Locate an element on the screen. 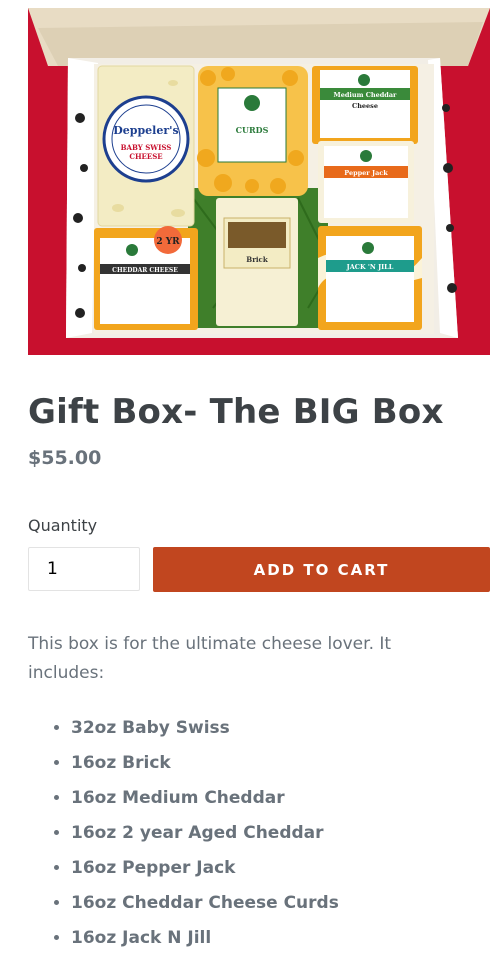  label-baby-swiss: BABY SWISS is located at coordinates (146, 147).